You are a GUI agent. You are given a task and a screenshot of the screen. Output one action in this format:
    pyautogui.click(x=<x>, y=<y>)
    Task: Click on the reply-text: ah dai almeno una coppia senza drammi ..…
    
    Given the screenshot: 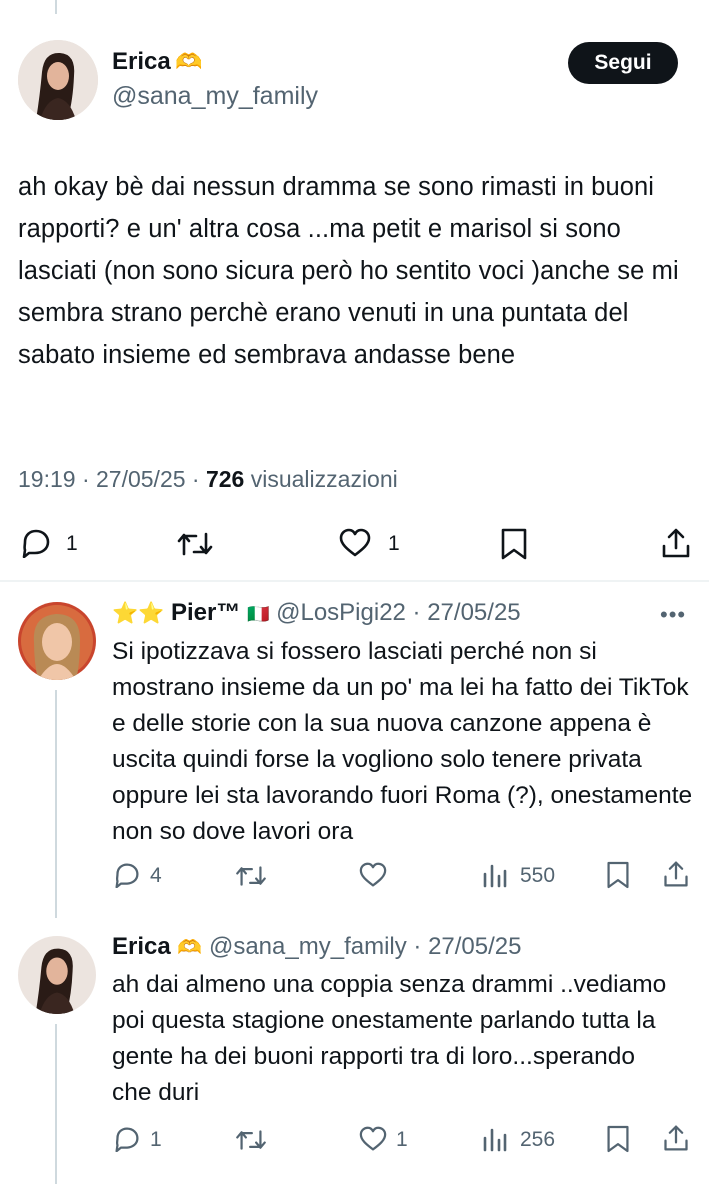 What is the action you would take?
    pyautogui.click(x=389, y=1038)
    